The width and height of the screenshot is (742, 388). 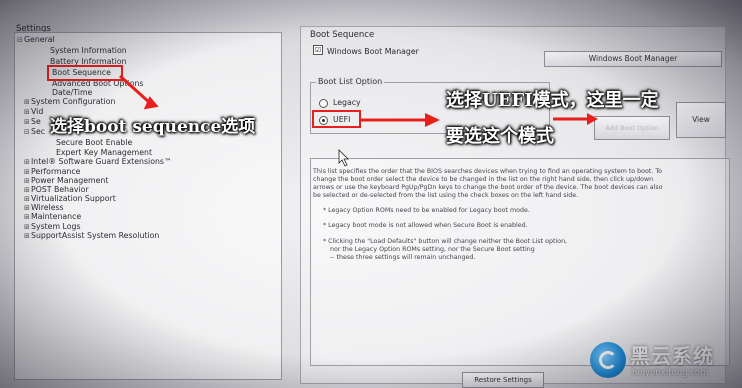 I want to click on watermark-logo-icon, so click(x=608, y=360).